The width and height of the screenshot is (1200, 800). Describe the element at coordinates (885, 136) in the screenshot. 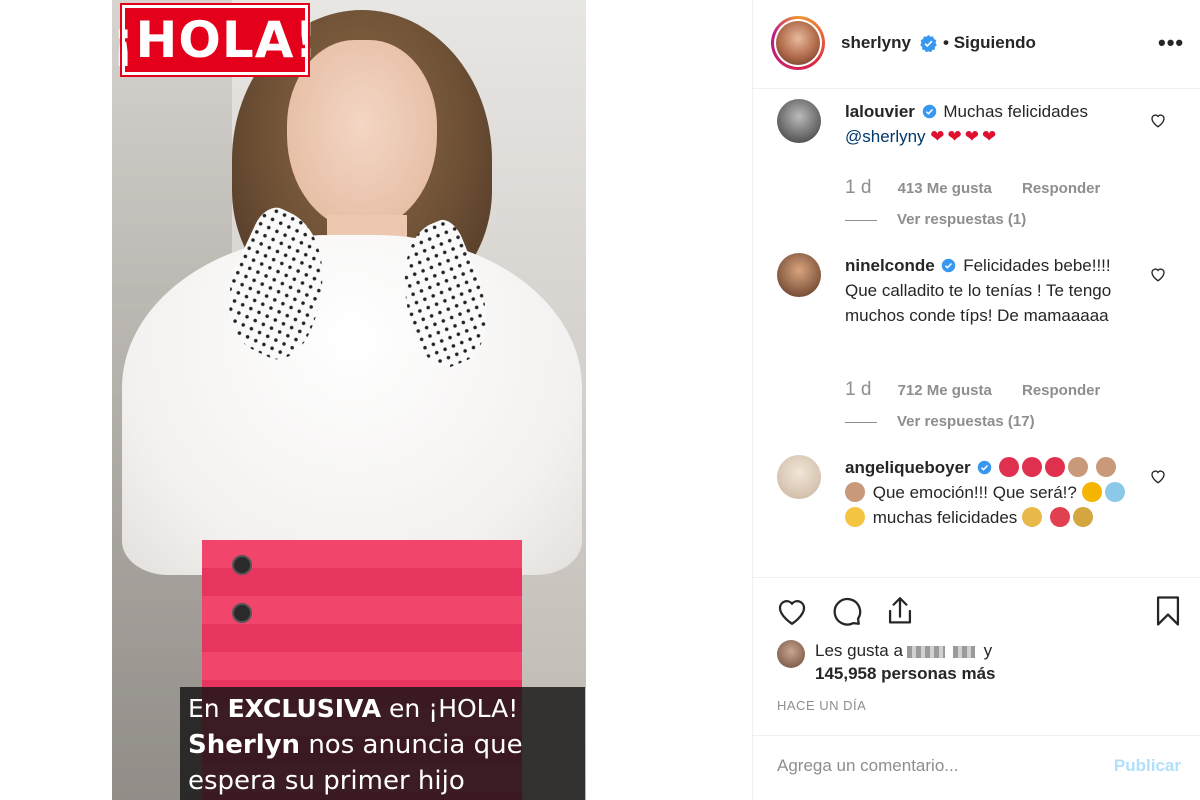

I see `mention-link: @sherlyny` at that location.